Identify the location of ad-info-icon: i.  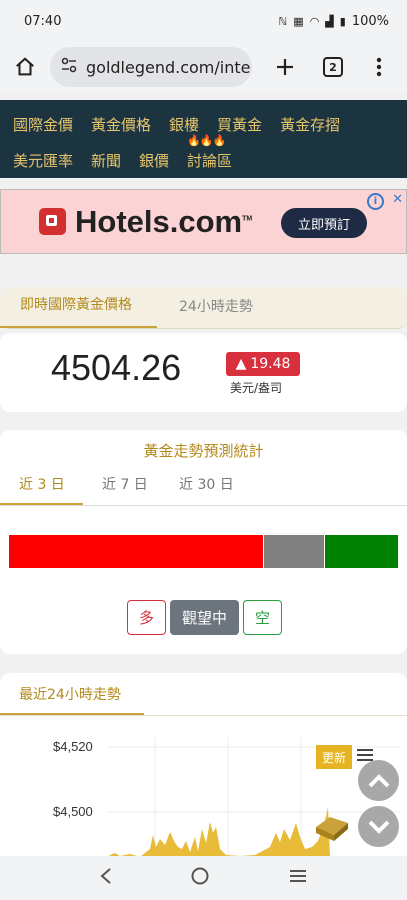
(375, 201).